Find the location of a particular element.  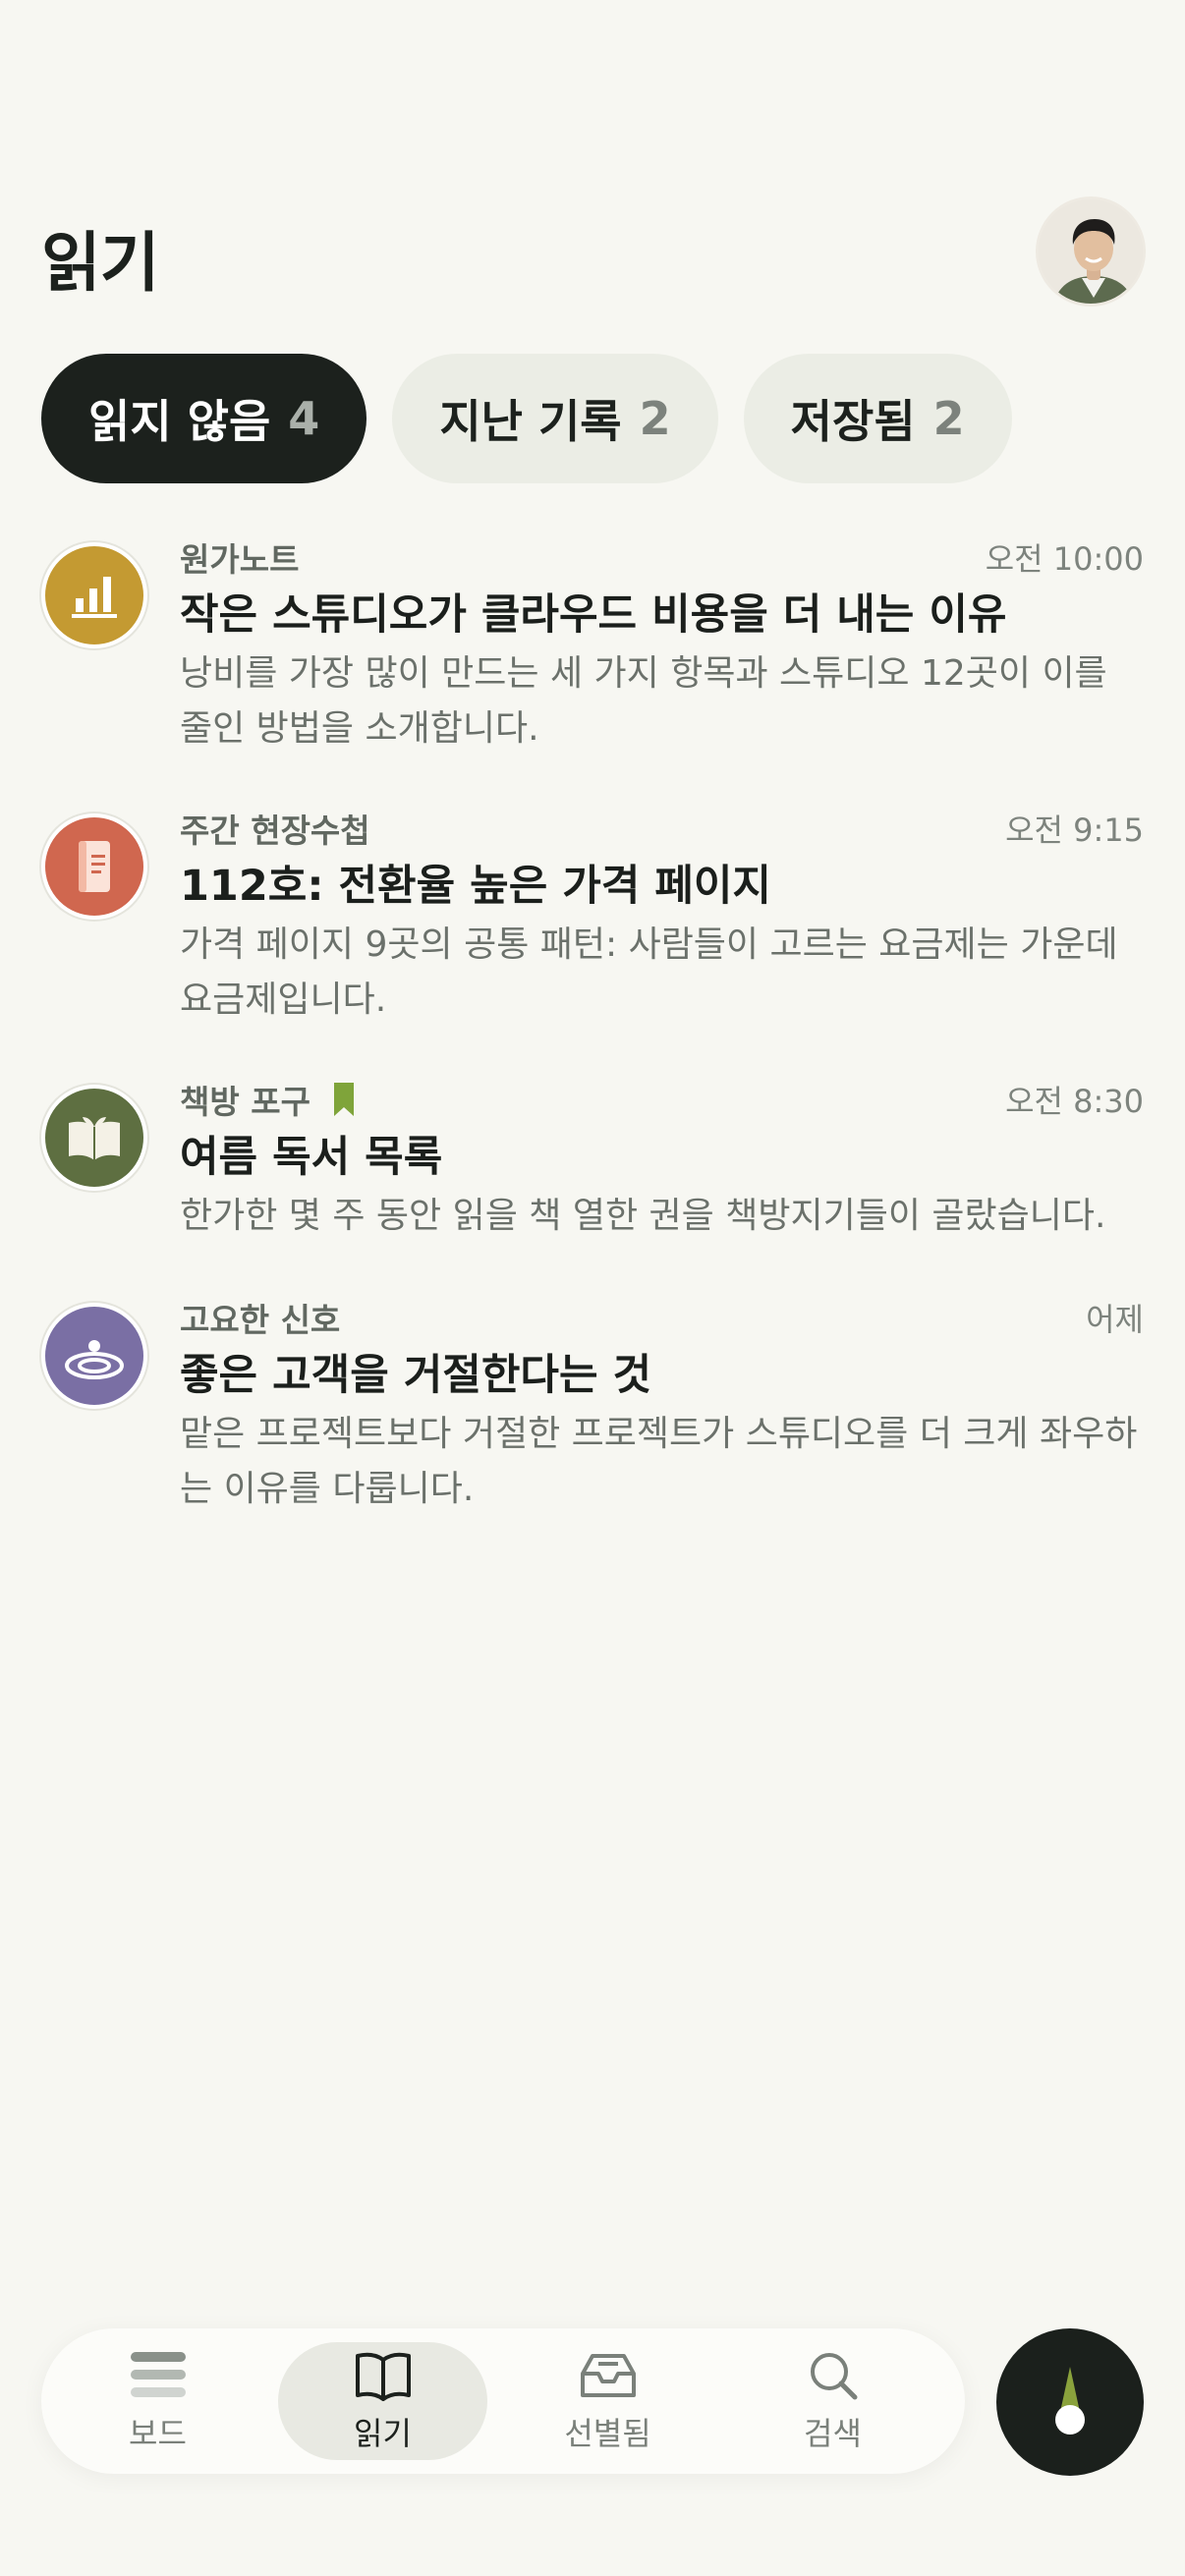

tab-label: 지난 기록 is located at coordinates (530, 421).